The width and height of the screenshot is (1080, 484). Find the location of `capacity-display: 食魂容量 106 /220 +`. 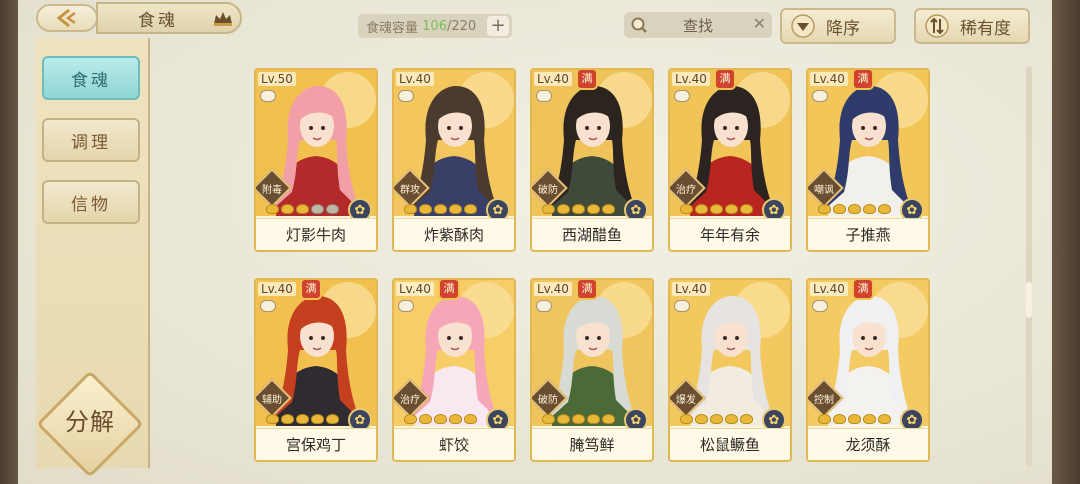

capacity-display: 食魂容量 106 /220 + is located at coordinates (435, 26).